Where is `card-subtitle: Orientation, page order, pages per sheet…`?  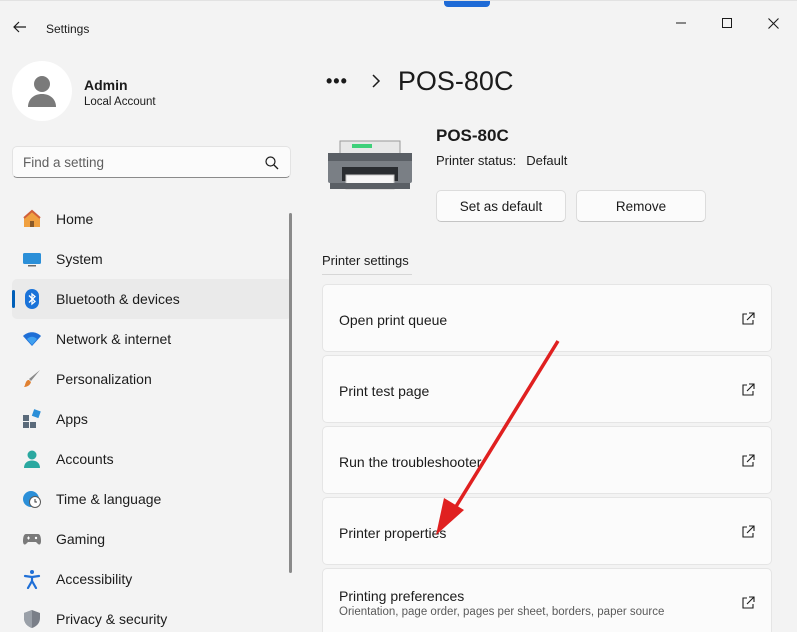
card-subtitle: Orientation, page order, pages per sheet… is located at coordinates (502, 612).